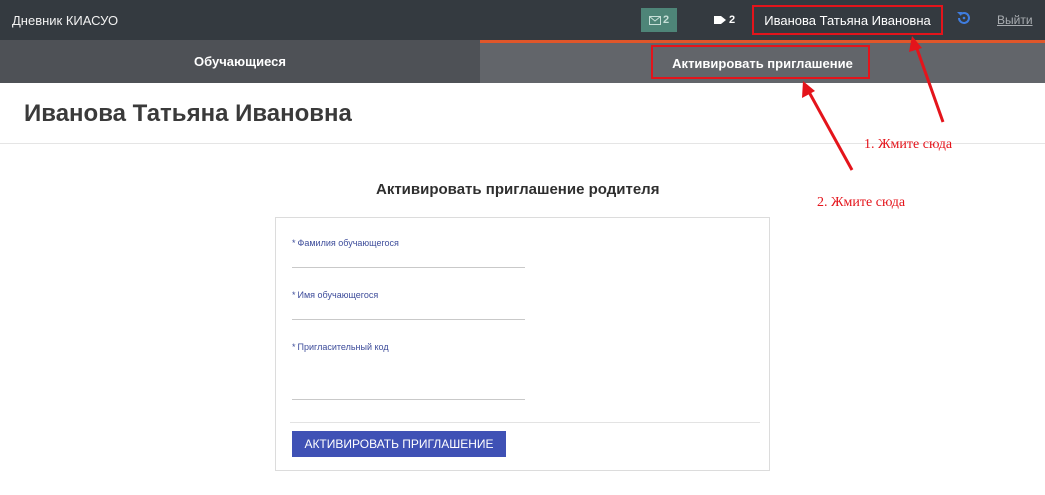 The width and height of the screenshot is (1045, 495). Describe the element at coordinates (654, 20) in the screenshot. I see `envelope-icon` at that location.